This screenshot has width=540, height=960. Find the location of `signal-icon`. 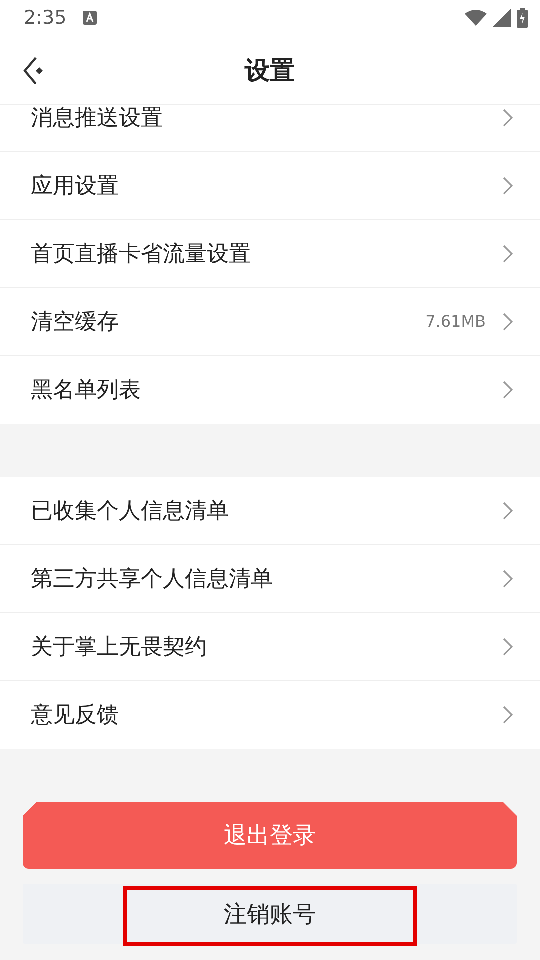

signal-icon is located at coordinates (502, 18).